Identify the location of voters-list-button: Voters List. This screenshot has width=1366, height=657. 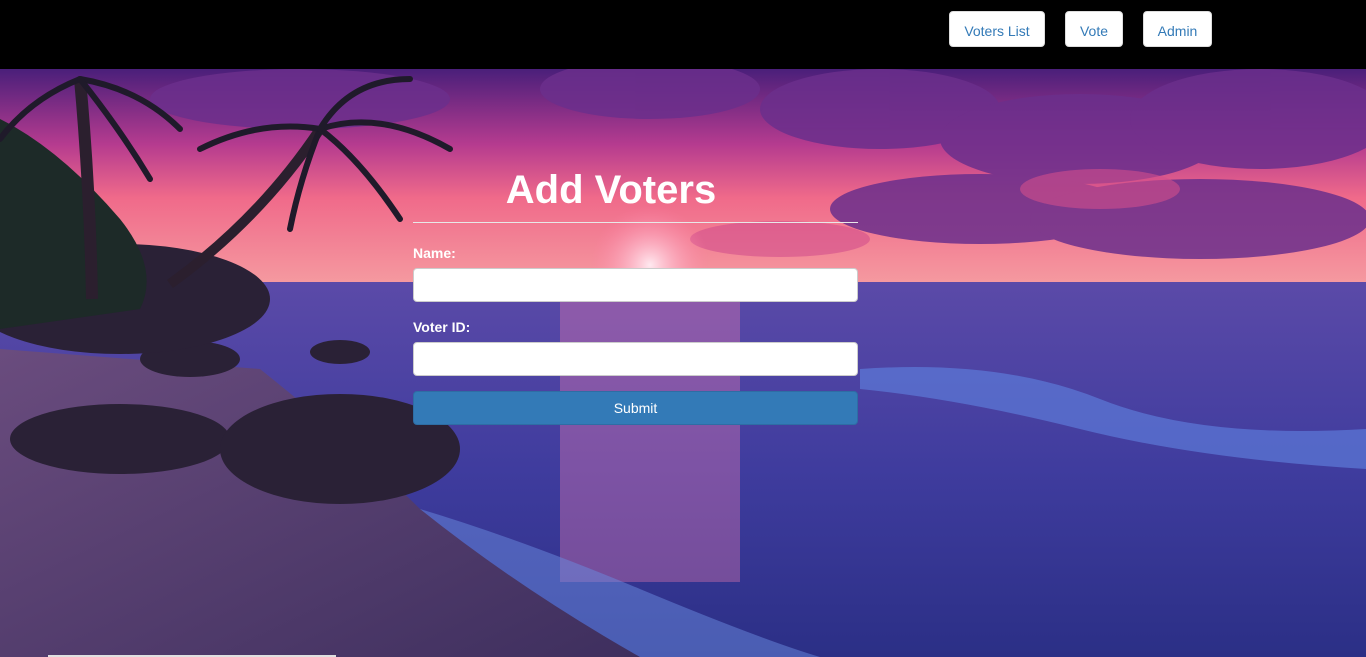
(997, 29).